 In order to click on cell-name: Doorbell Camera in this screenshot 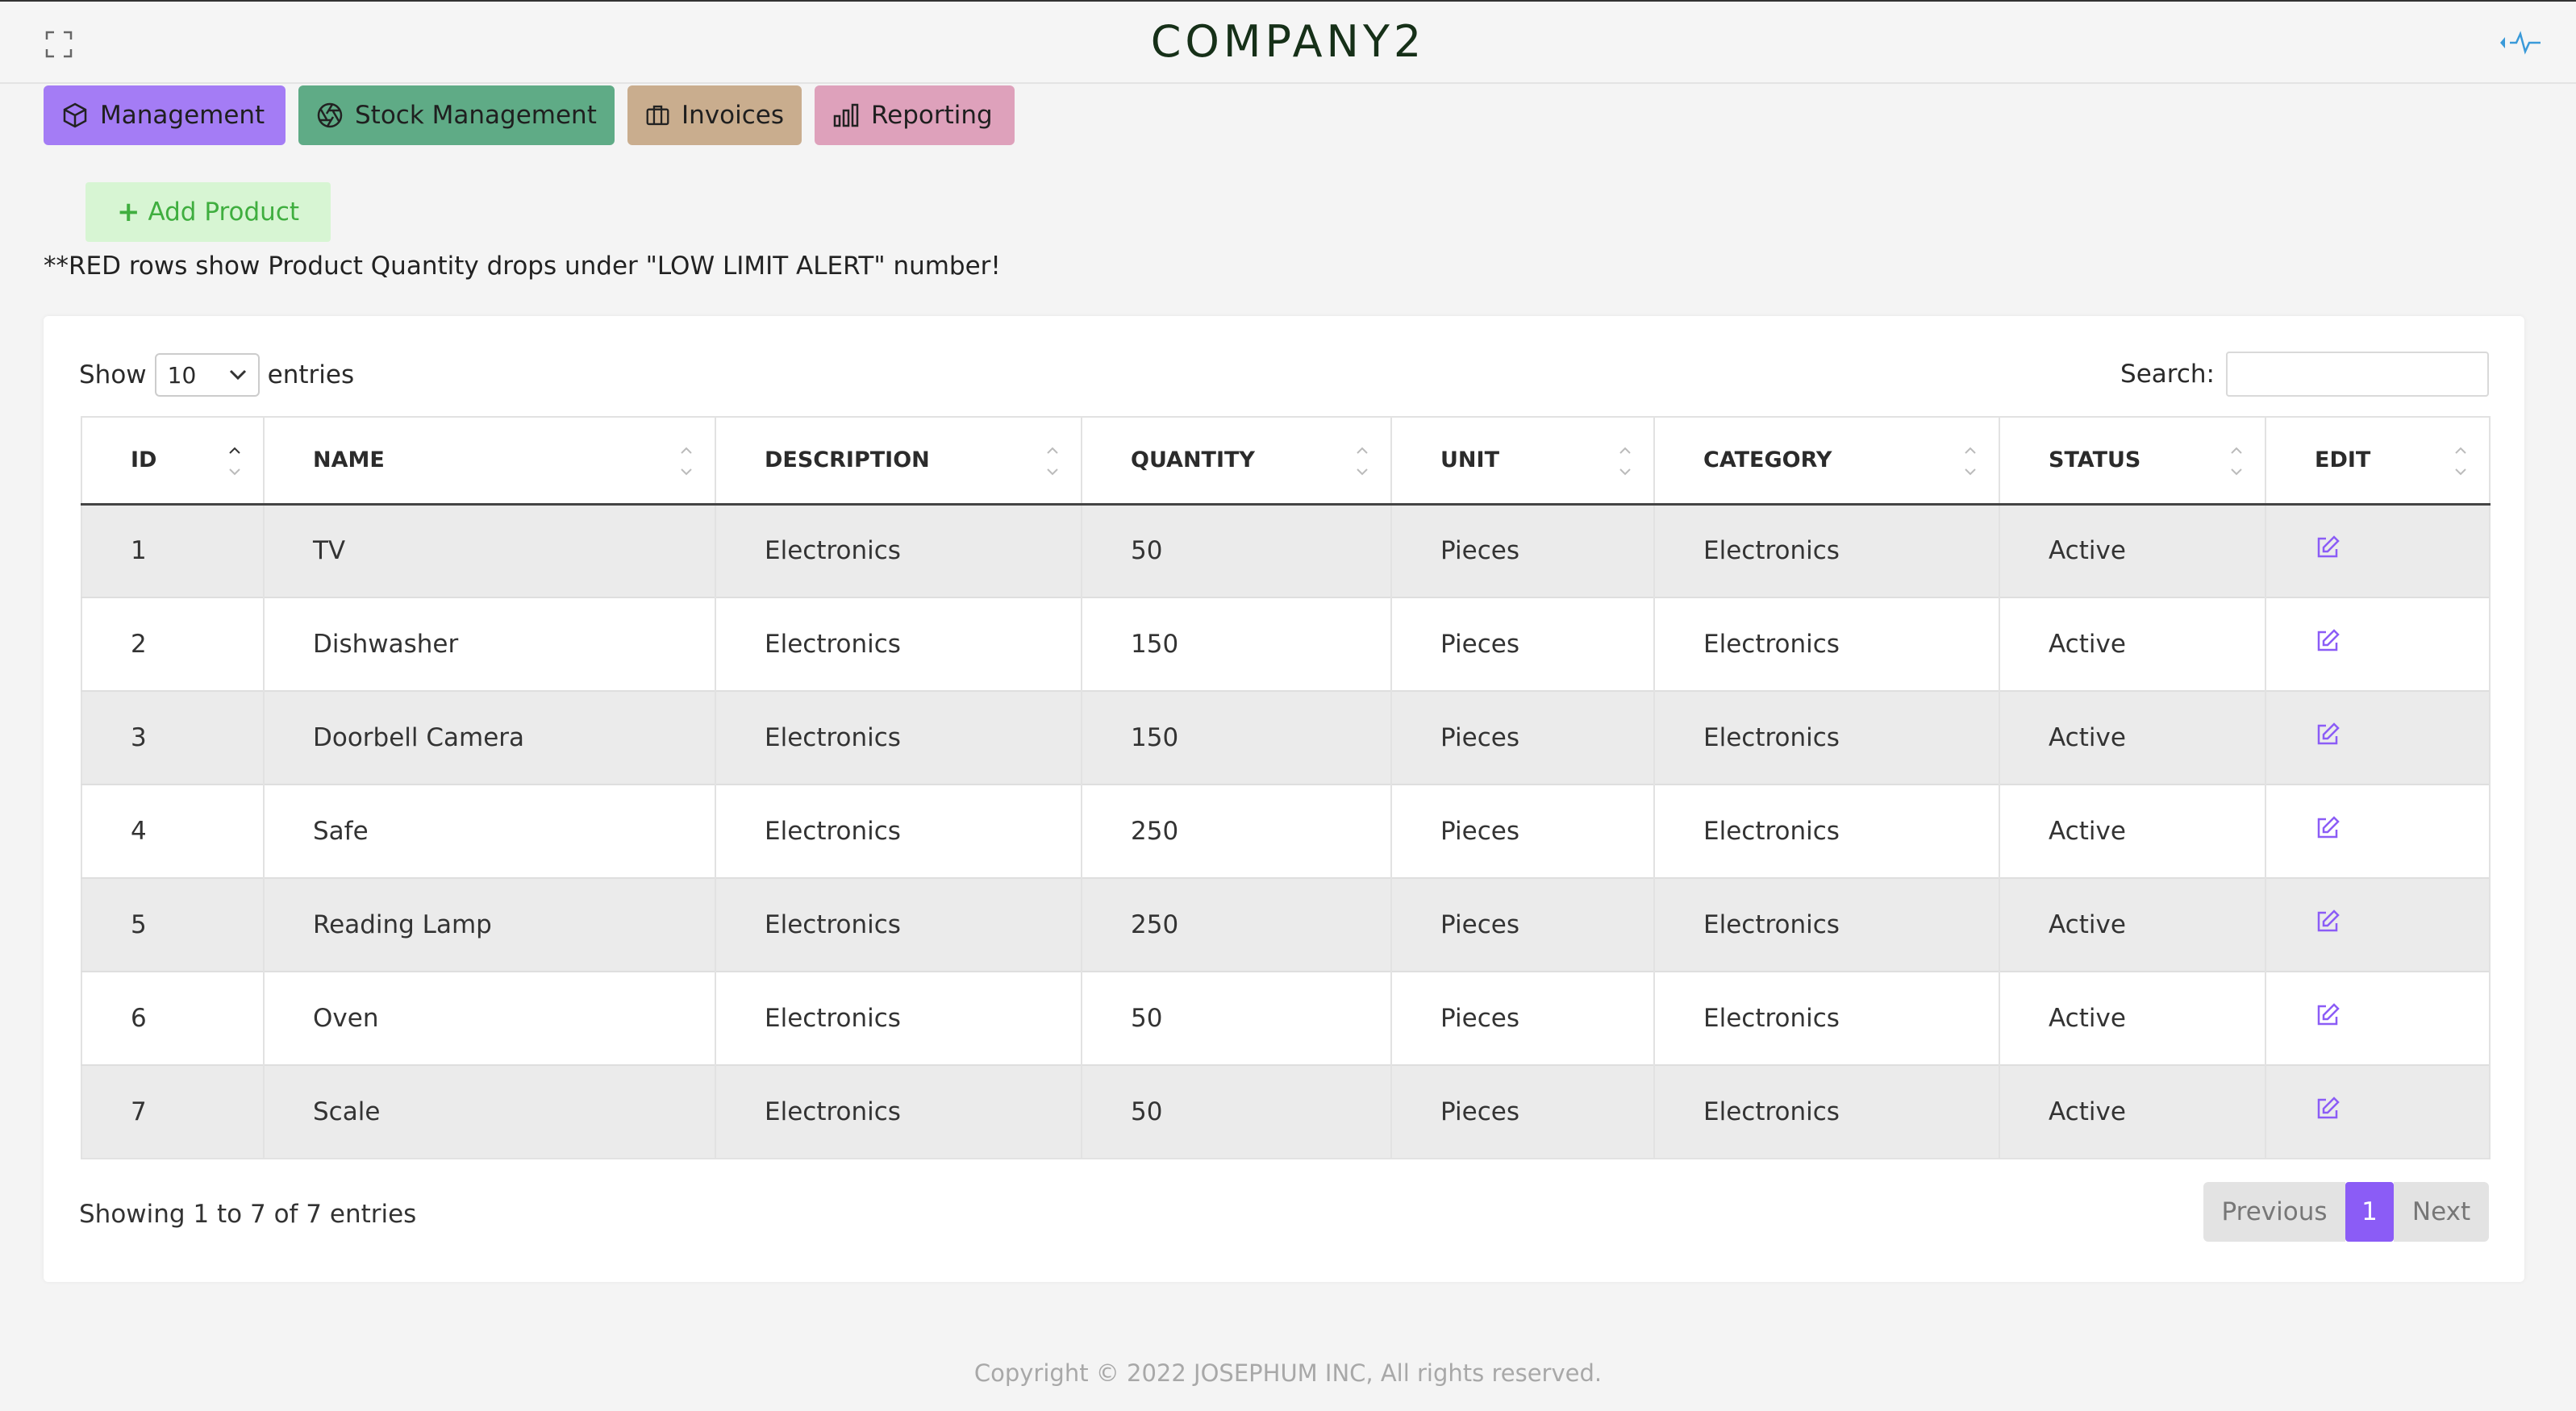, I will do `click(490, 737)`.